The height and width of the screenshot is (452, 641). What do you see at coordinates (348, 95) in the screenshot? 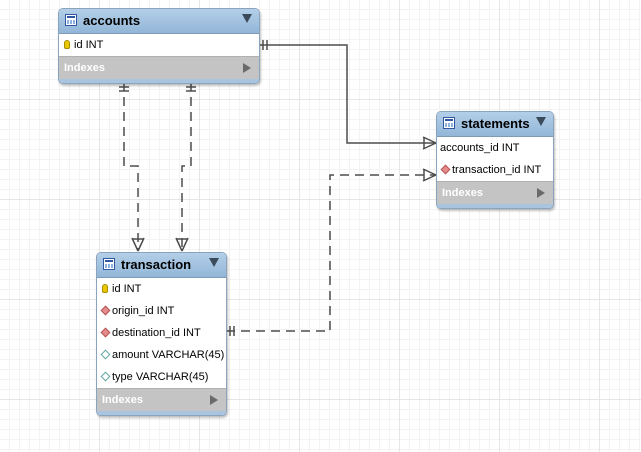
I see `relationship-accounts-statements` at bounding box center [348, 95].